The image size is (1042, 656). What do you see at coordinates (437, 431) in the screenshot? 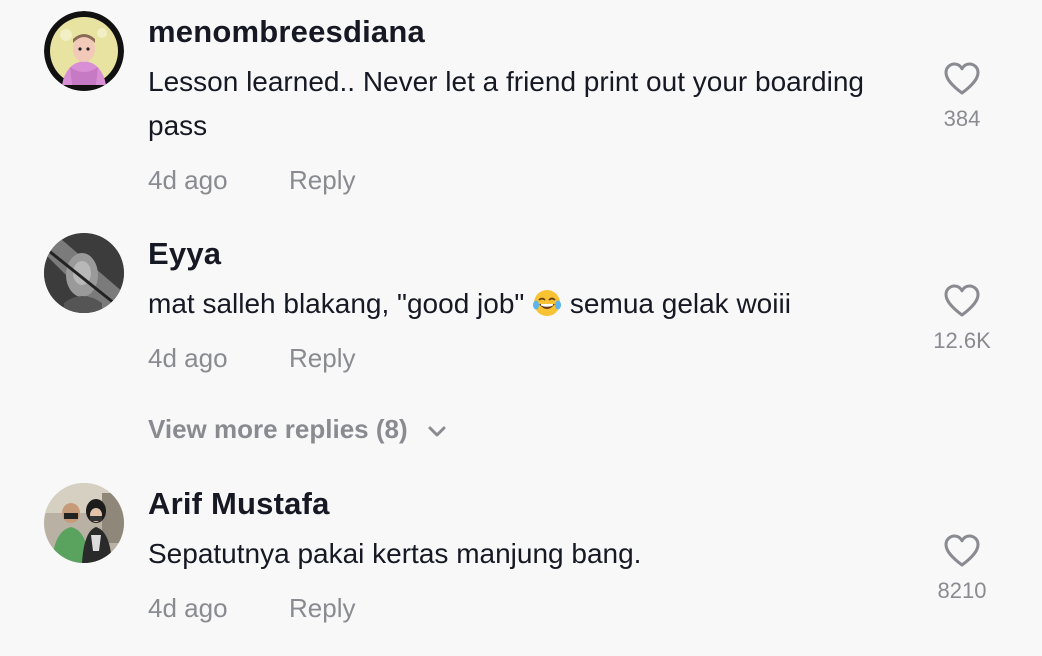
I see `chevron-down-icon` at bounding box center [437, 431].